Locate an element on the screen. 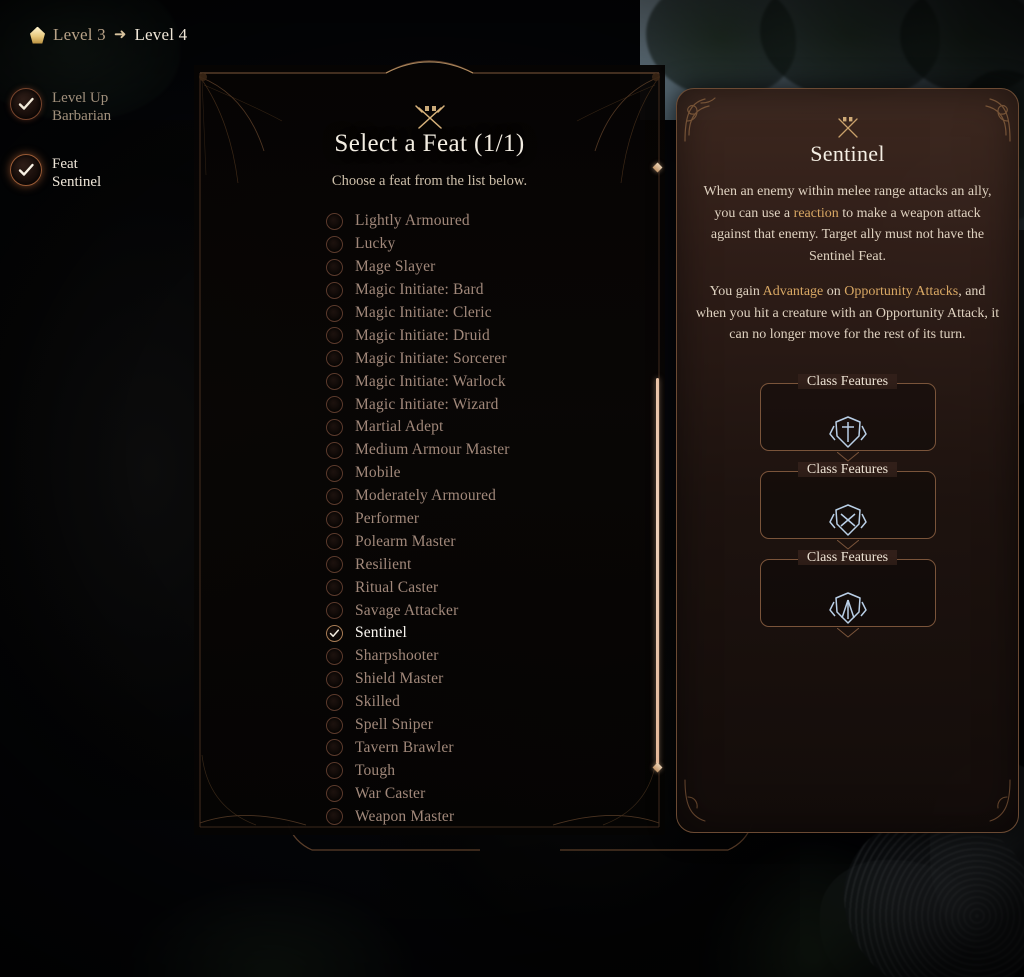 The height and width of the screenshot is (977, 1024). step-item-level-up: Level Up Barbarian is located at coordinates (100, 107).